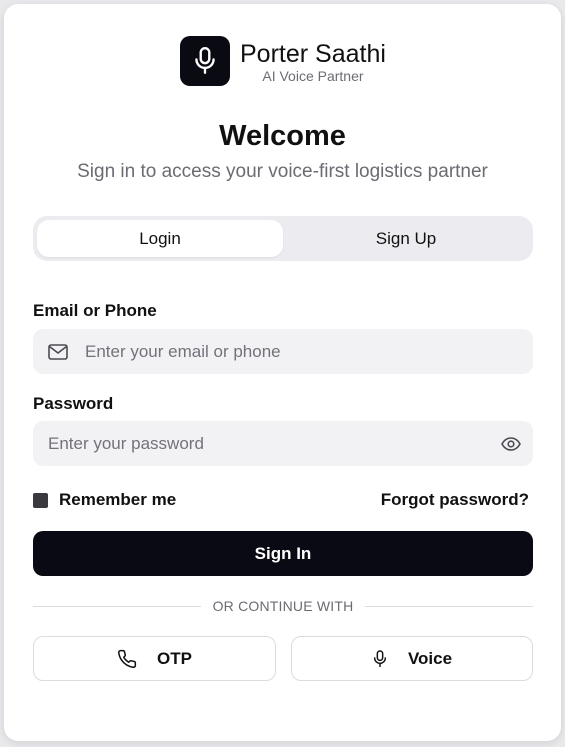  I want to click on forgot-password-link: Forgot password?, so click(455, 500).